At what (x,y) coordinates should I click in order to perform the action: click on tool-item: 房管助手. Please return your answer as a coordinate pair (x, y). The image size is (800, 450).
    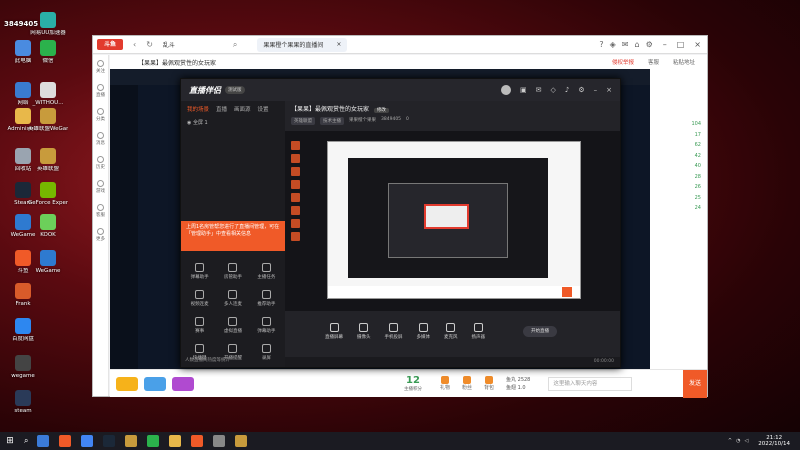
    Looking at the image, I should click on (232, 271).